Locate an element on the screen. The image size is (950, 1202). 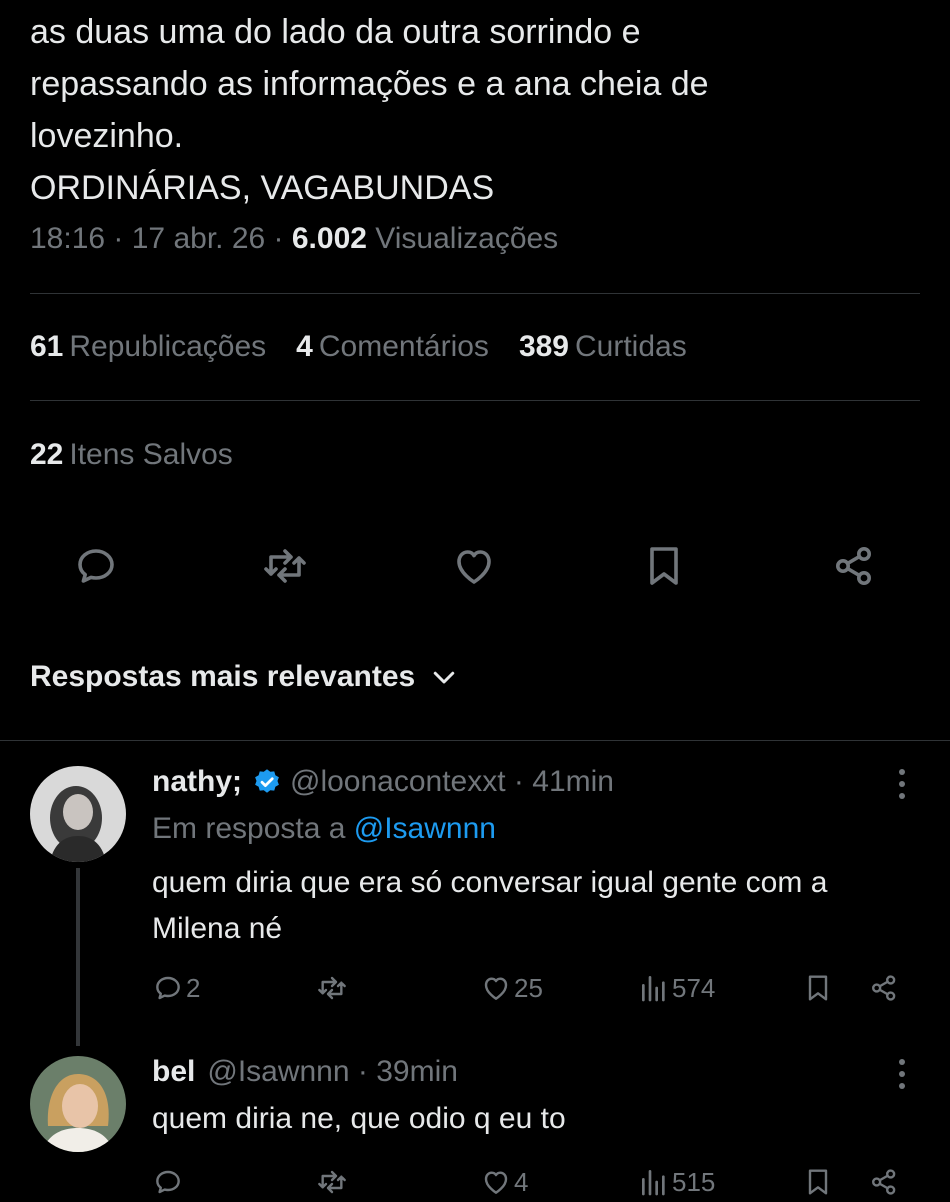
in-reply-prefix: Em resposta a is located at coordinates (249, 828).